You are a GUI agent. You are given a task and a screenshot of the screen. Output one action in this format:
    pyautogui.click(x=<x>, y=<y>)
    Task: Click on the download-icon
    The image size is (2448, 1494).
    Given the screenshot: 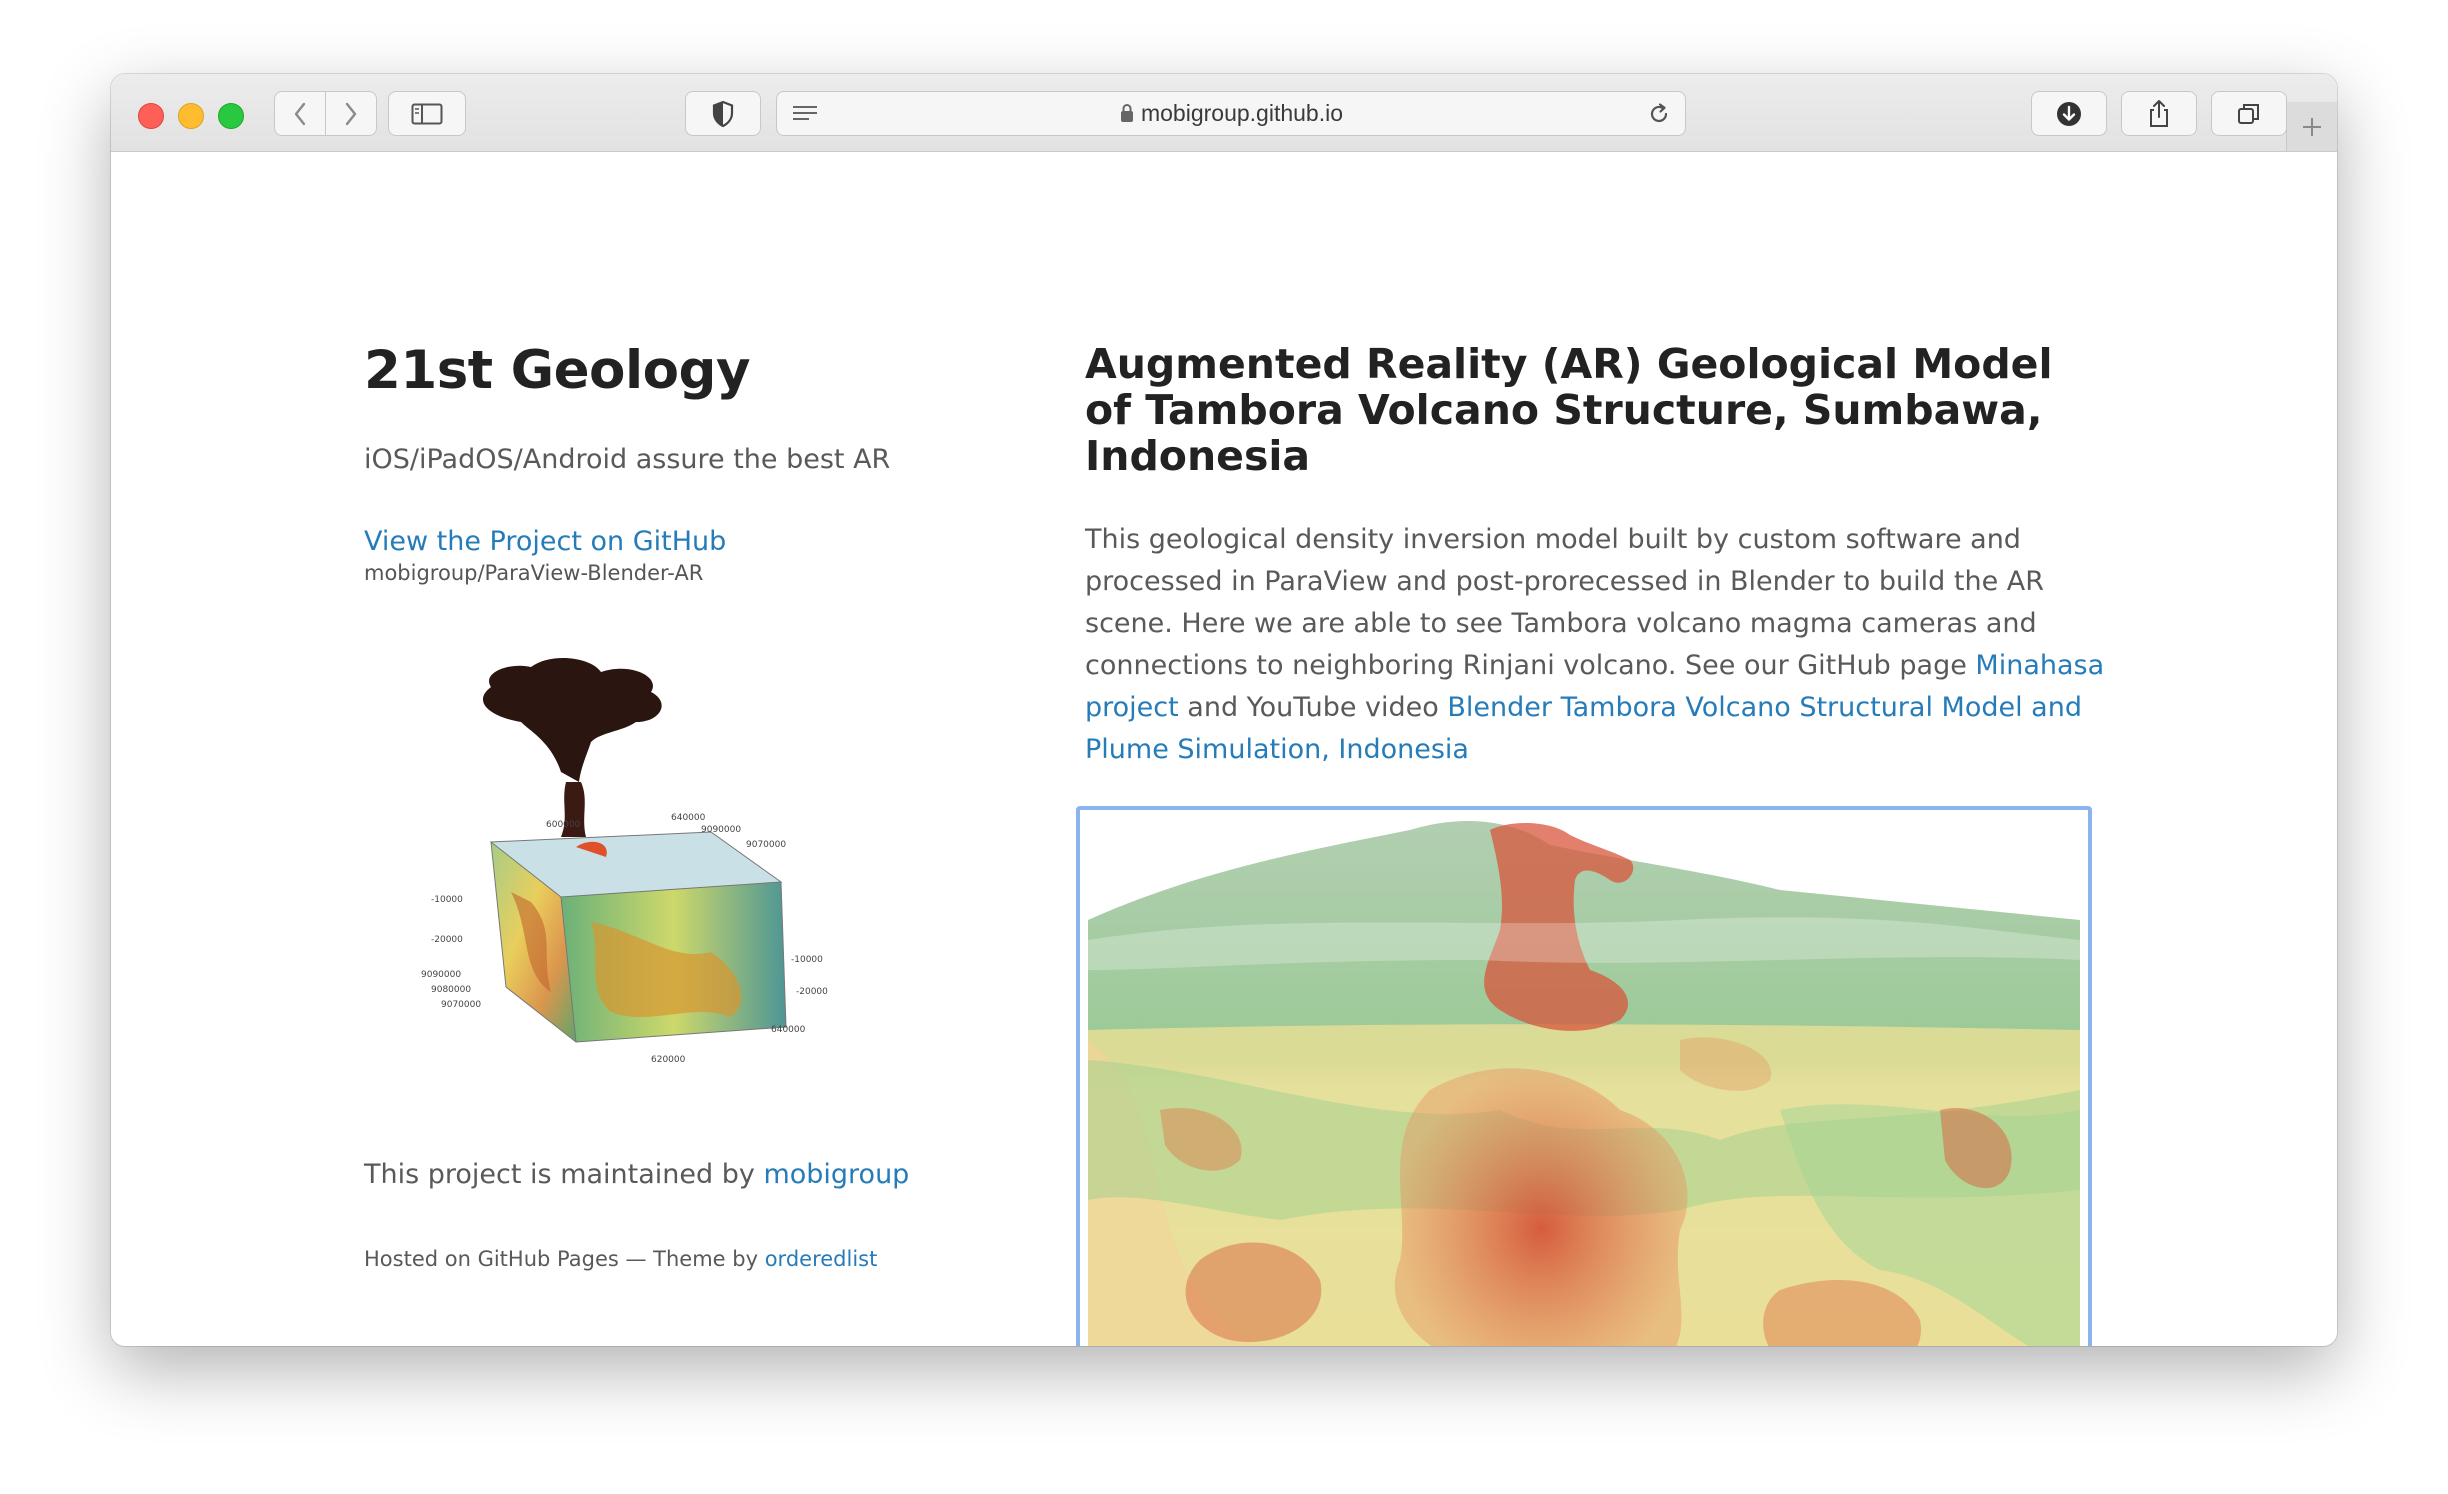 What is the action you would take?
    pyautogui.click(x=2069, y=113)
    